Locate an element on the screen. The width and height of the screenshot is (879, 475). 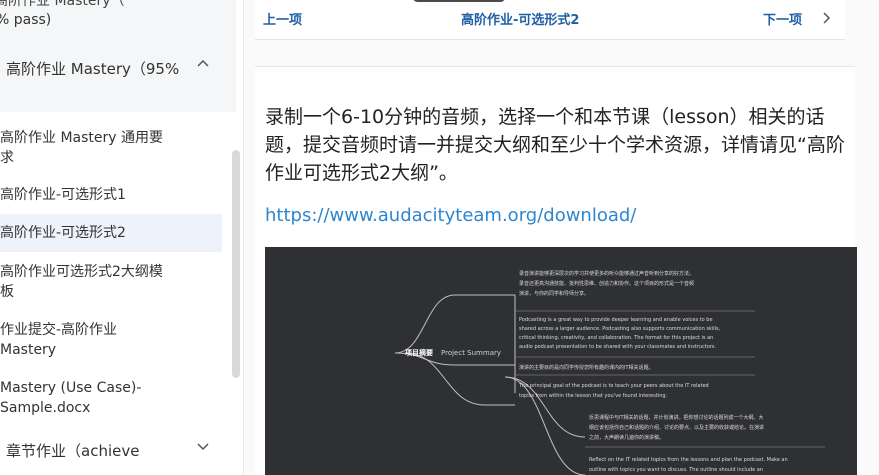
sidebar-group-title: 高阶作业 Mastery（95% is located at coordinates (92, 68).